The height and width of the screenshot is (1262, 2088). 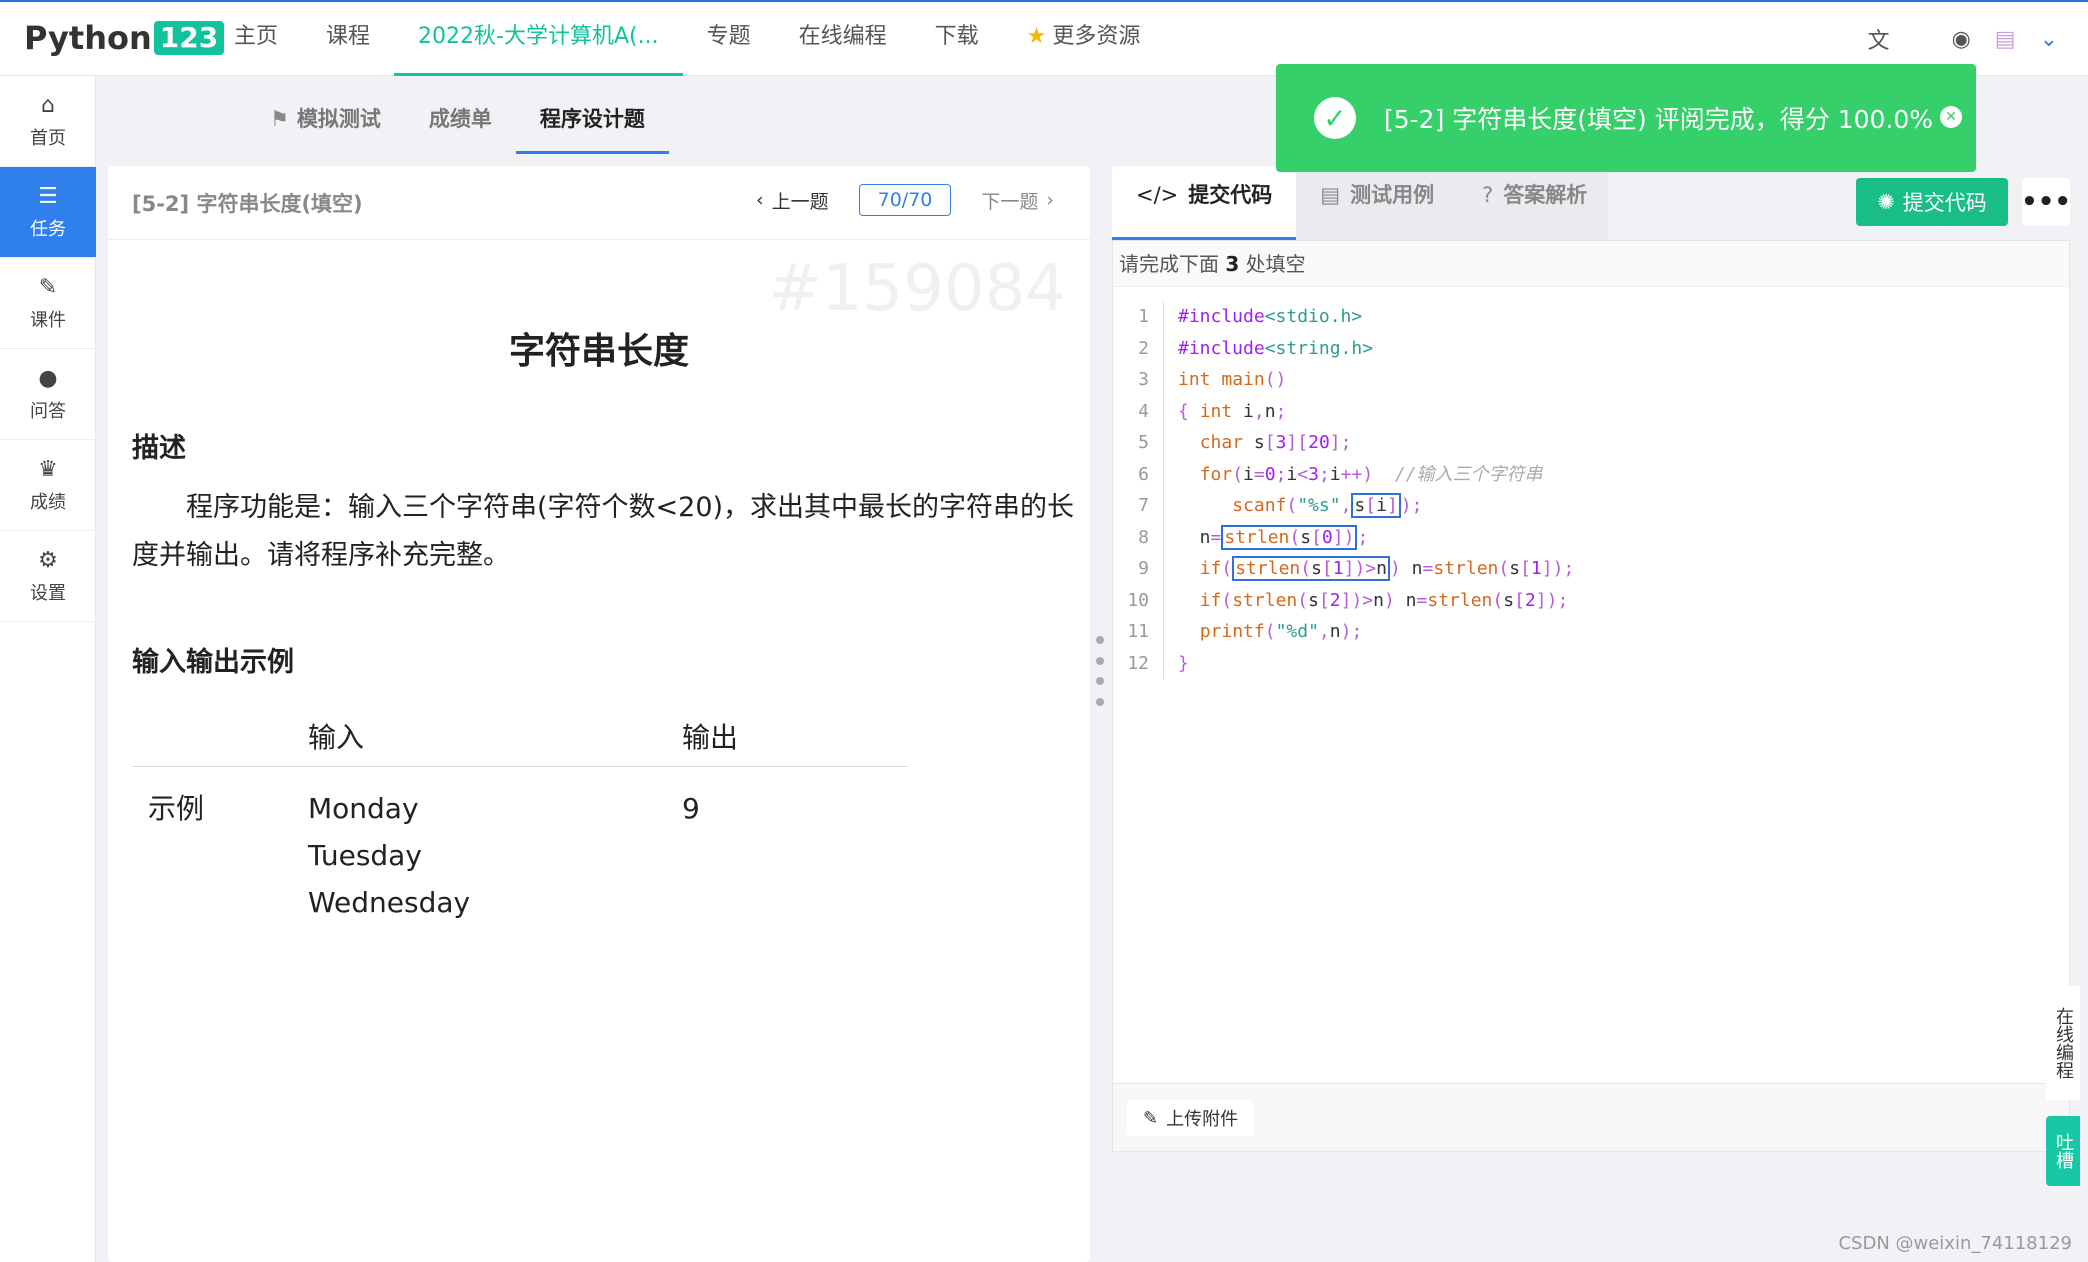 I want to click on blank-3: strlen(s[1])>n, so click(x=1311, y=568).